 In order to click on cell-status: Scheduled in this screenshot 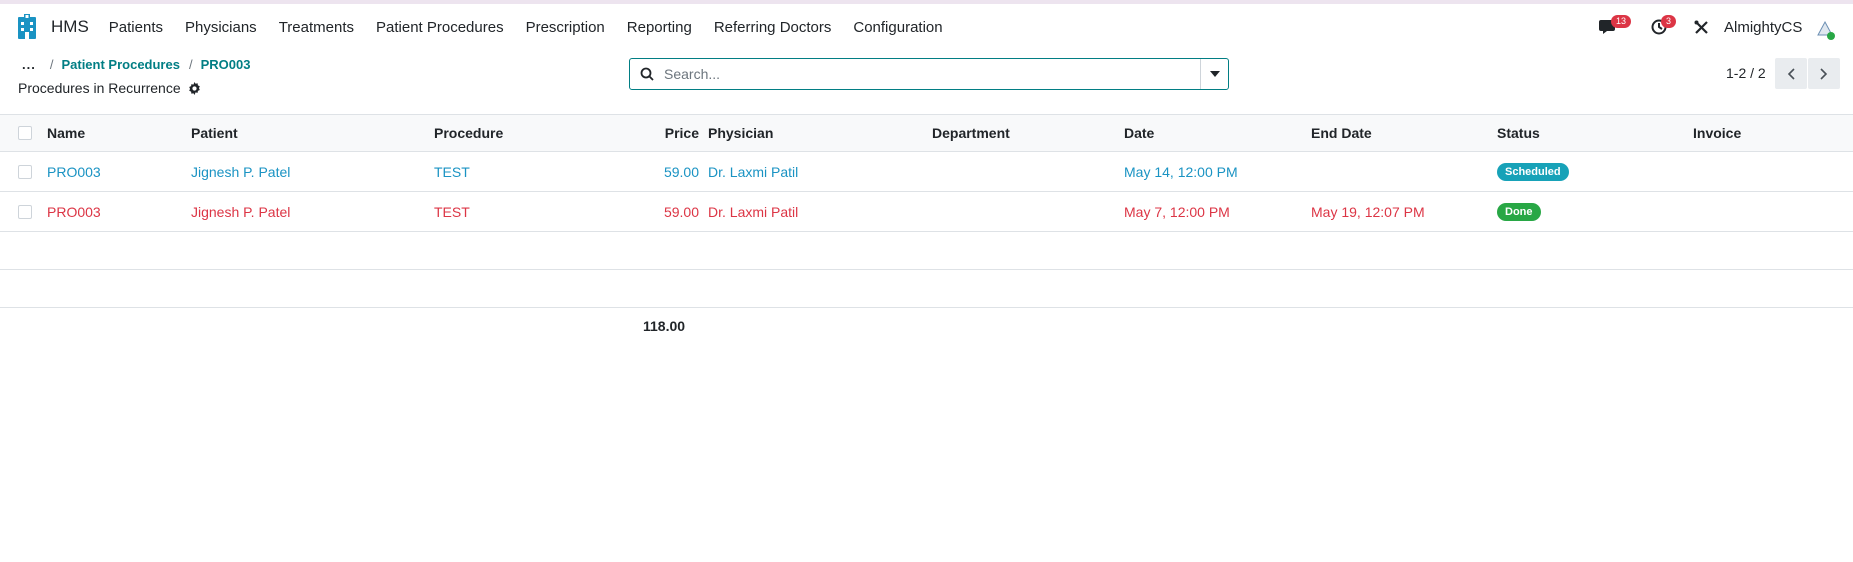, I will do `click(1533, 171)`.